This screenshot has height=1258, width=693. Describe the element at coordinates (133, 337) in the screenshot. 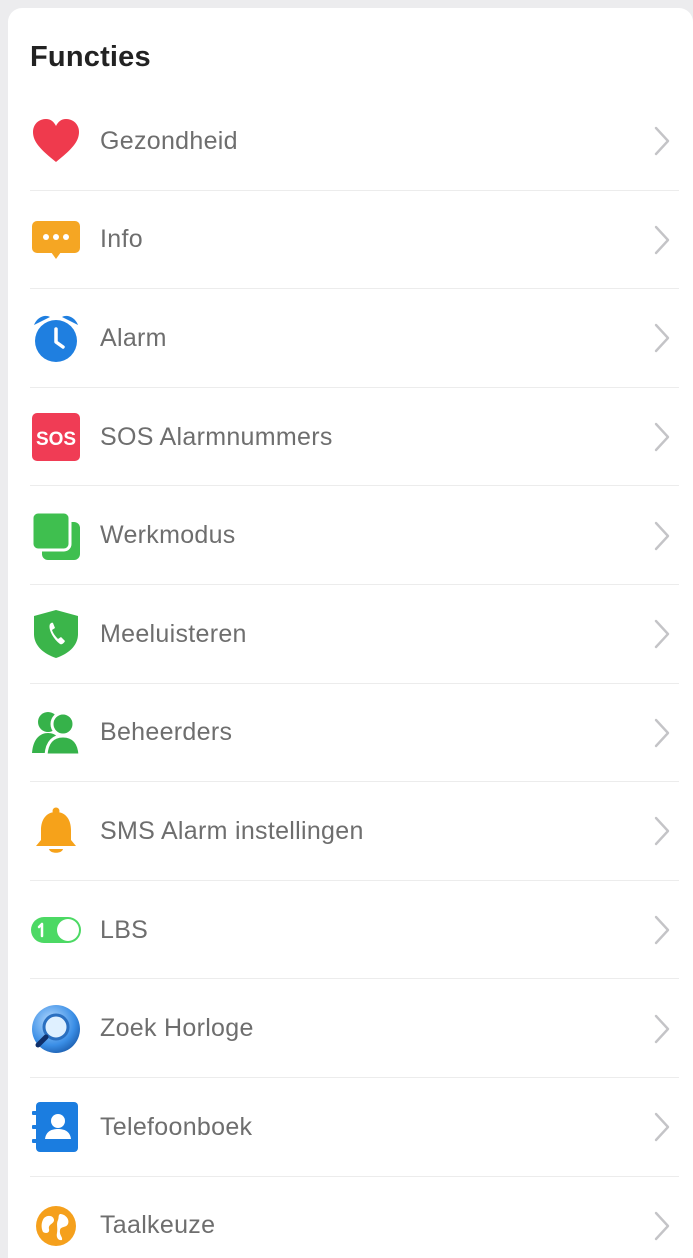

I see `menu-item-label: Alarm` at that location.